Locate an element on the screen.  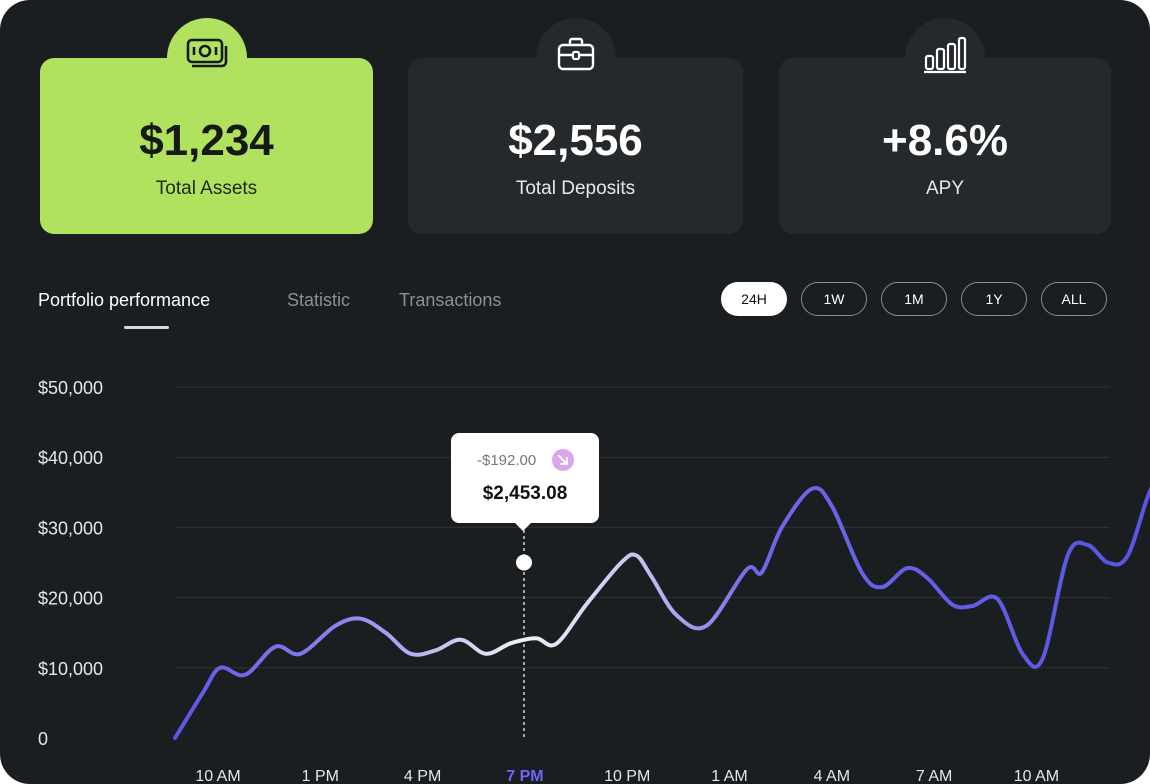
x-tick-label: 1 PM is located at coordinates (320, 776).